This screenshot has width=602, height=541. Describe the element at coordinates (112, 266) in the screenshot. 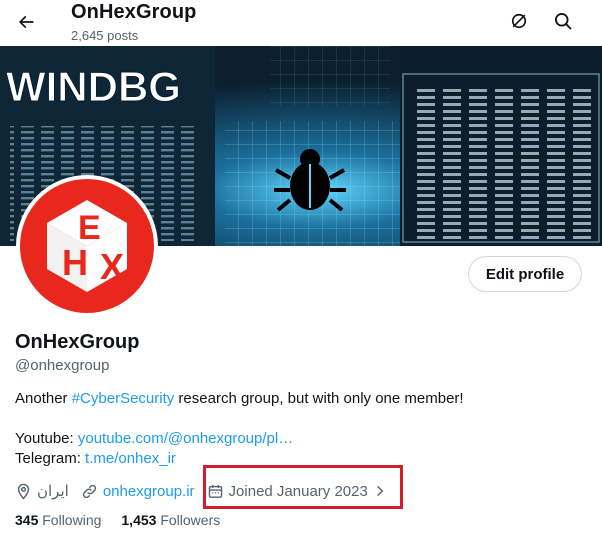

I see `svg-text: X` at that location.